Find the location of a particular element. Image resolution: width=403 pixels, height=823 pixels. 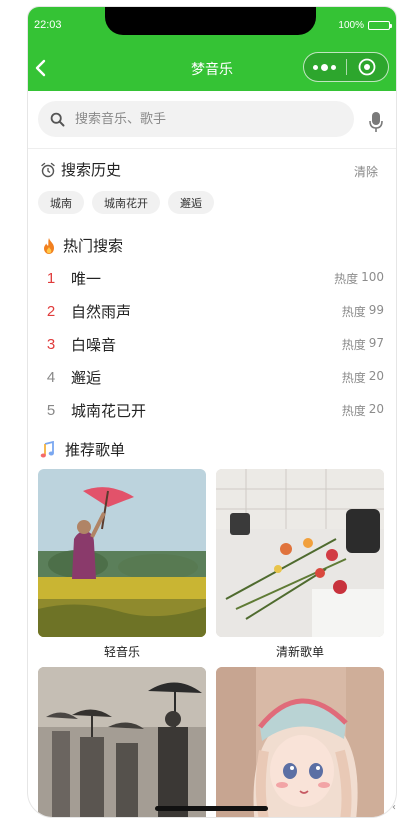

history-tags: 城南 城南花开 邂逅 is located at coordinates (126, 202).